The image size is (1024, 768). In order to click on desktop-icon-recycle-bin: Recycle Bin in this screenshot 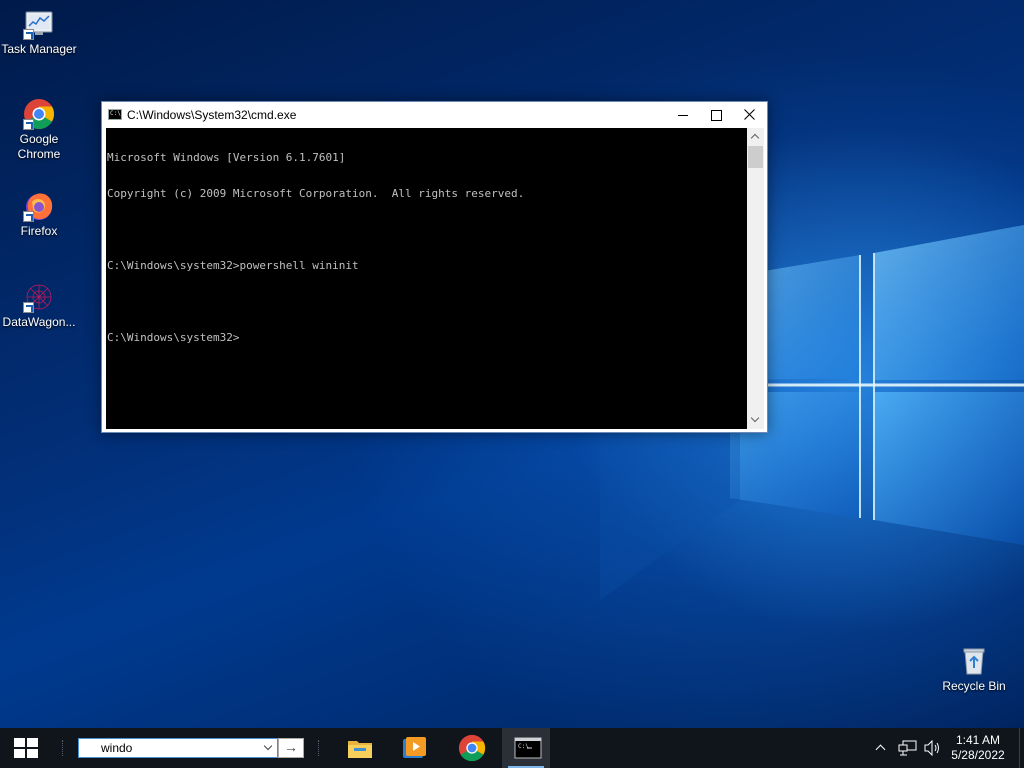, I will do `click(974, 669)`.